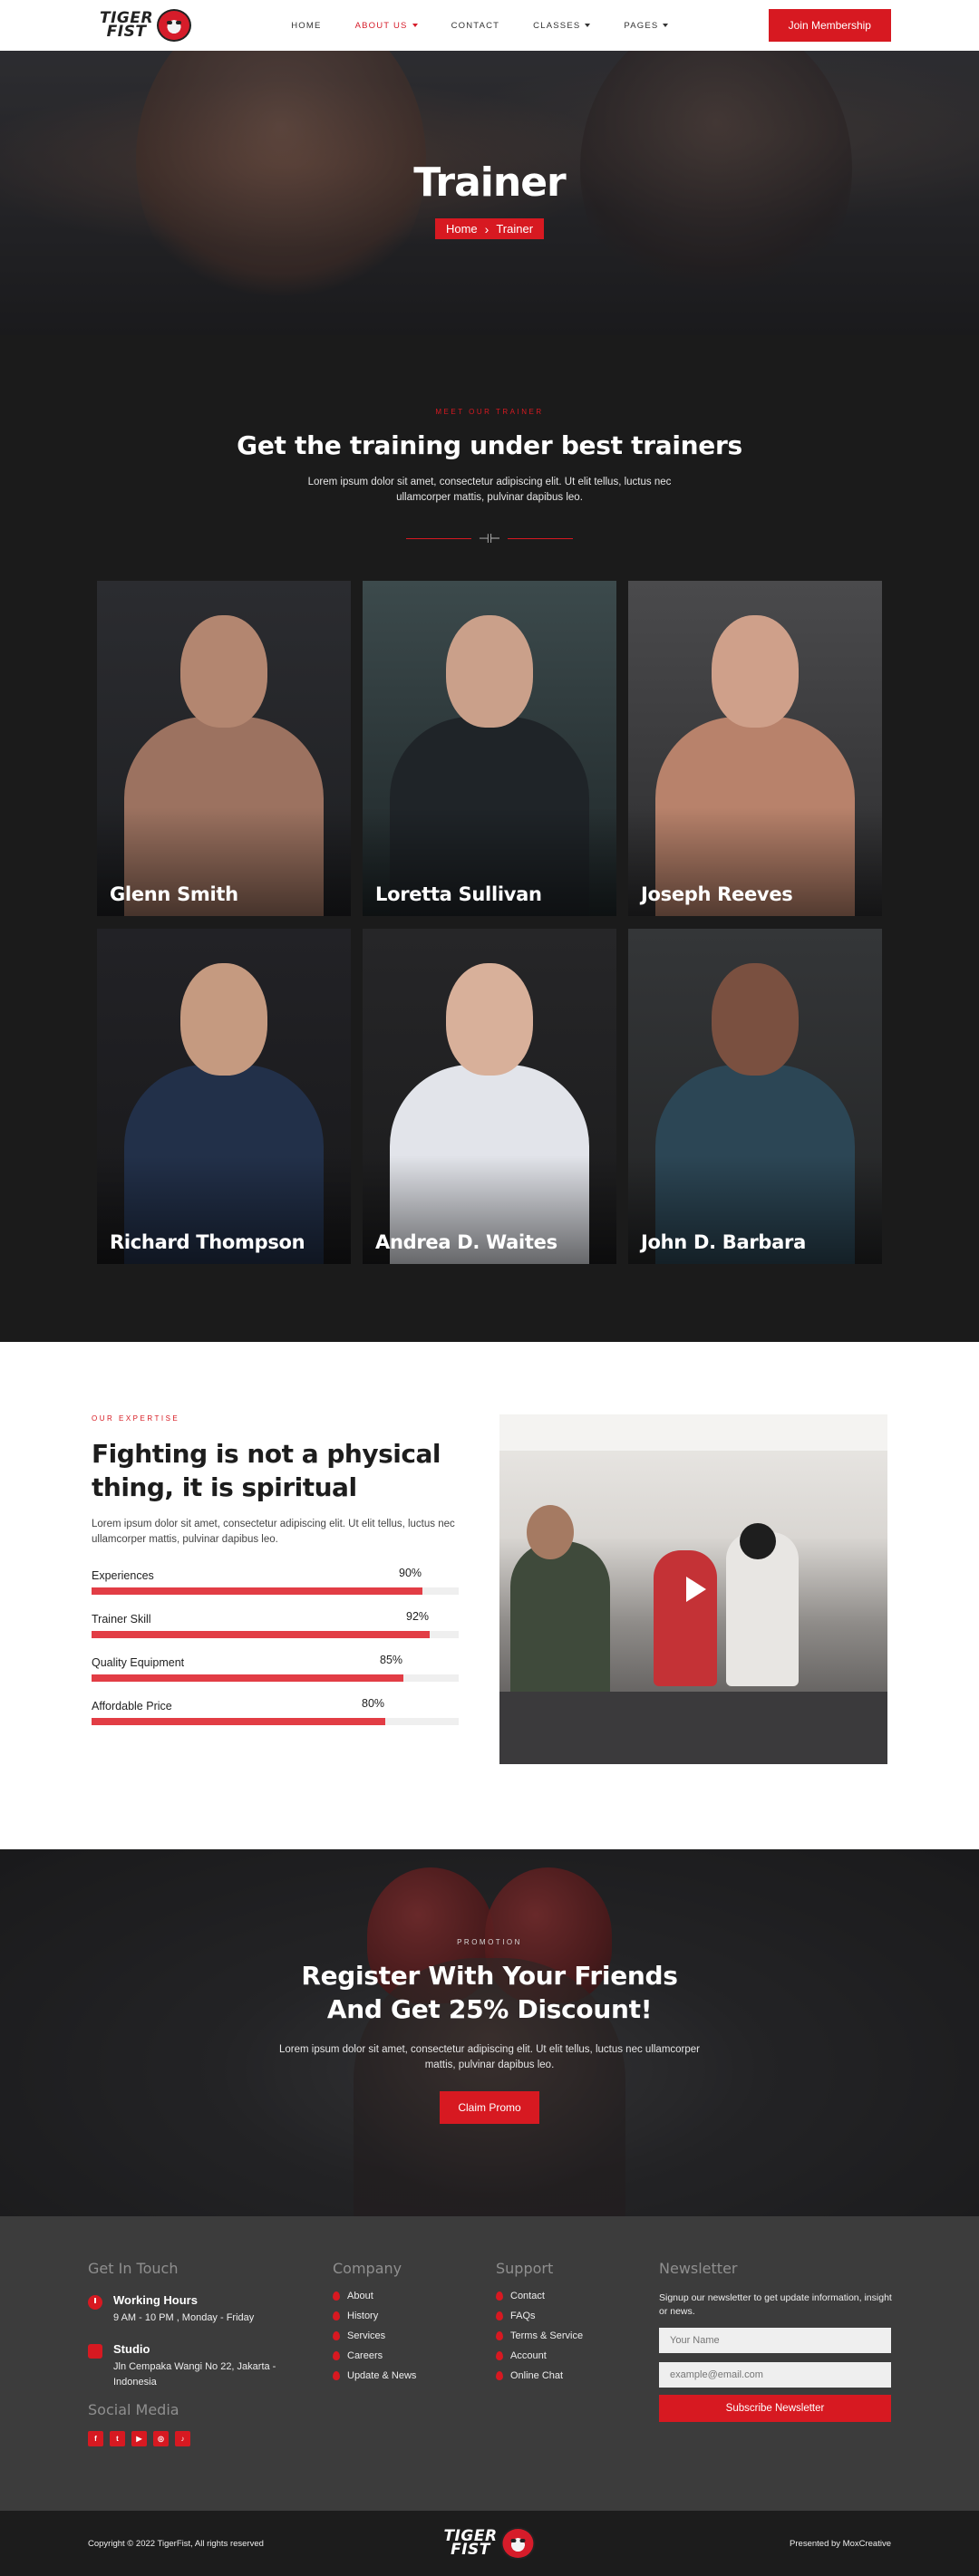 The width and height of the screenshot is (979, 2576). Describe the element at coordinates (458, 894) in the screenshot. I see `trainer-name: Loretta Sullivan` at that location.